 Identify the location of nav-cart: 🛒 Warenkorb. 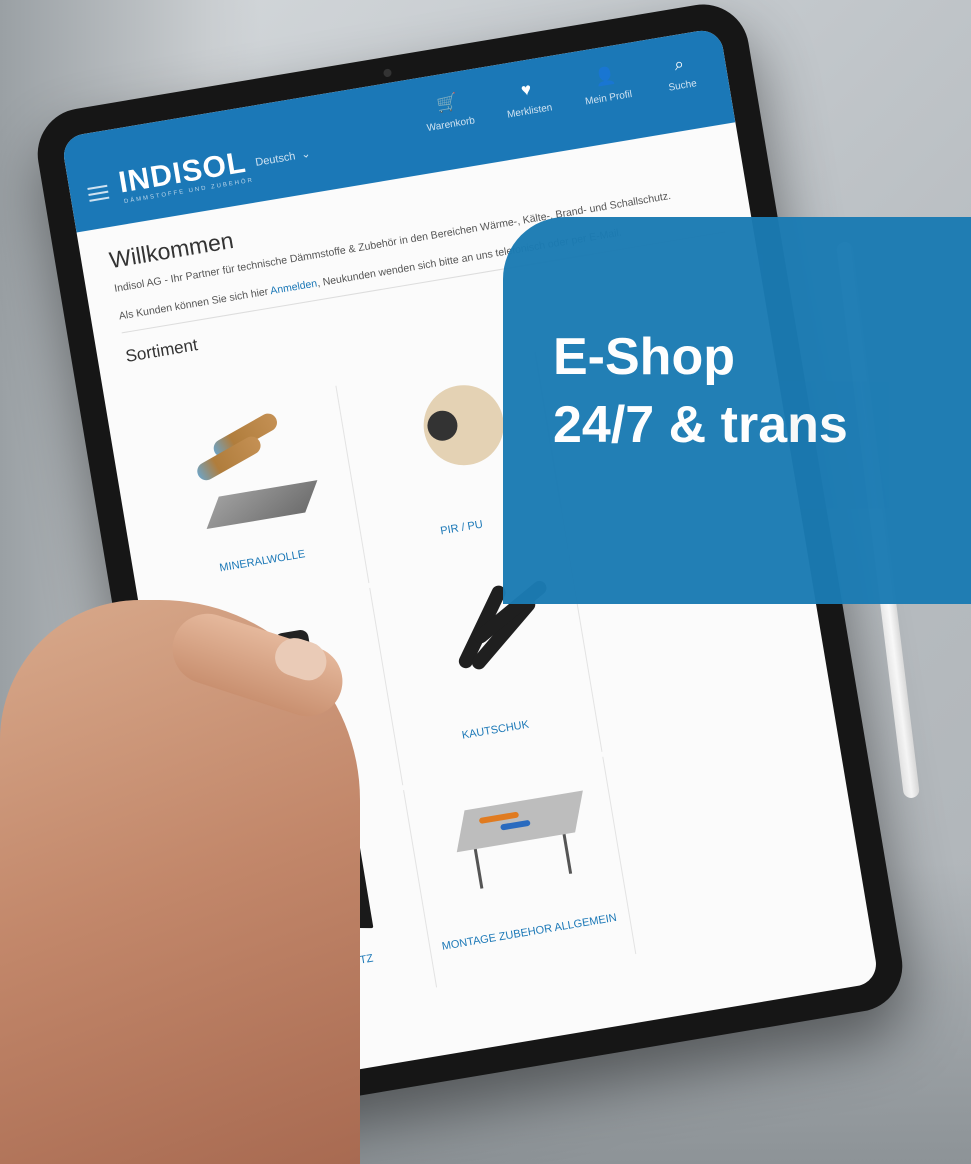
(448, 112).